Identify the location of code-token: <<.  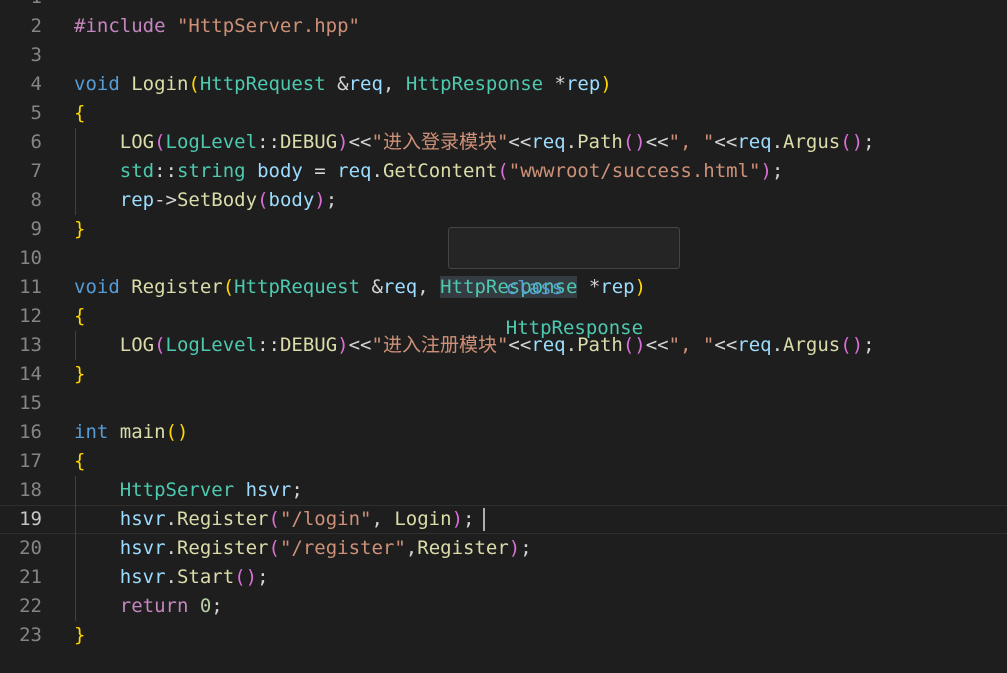
(360, 142).